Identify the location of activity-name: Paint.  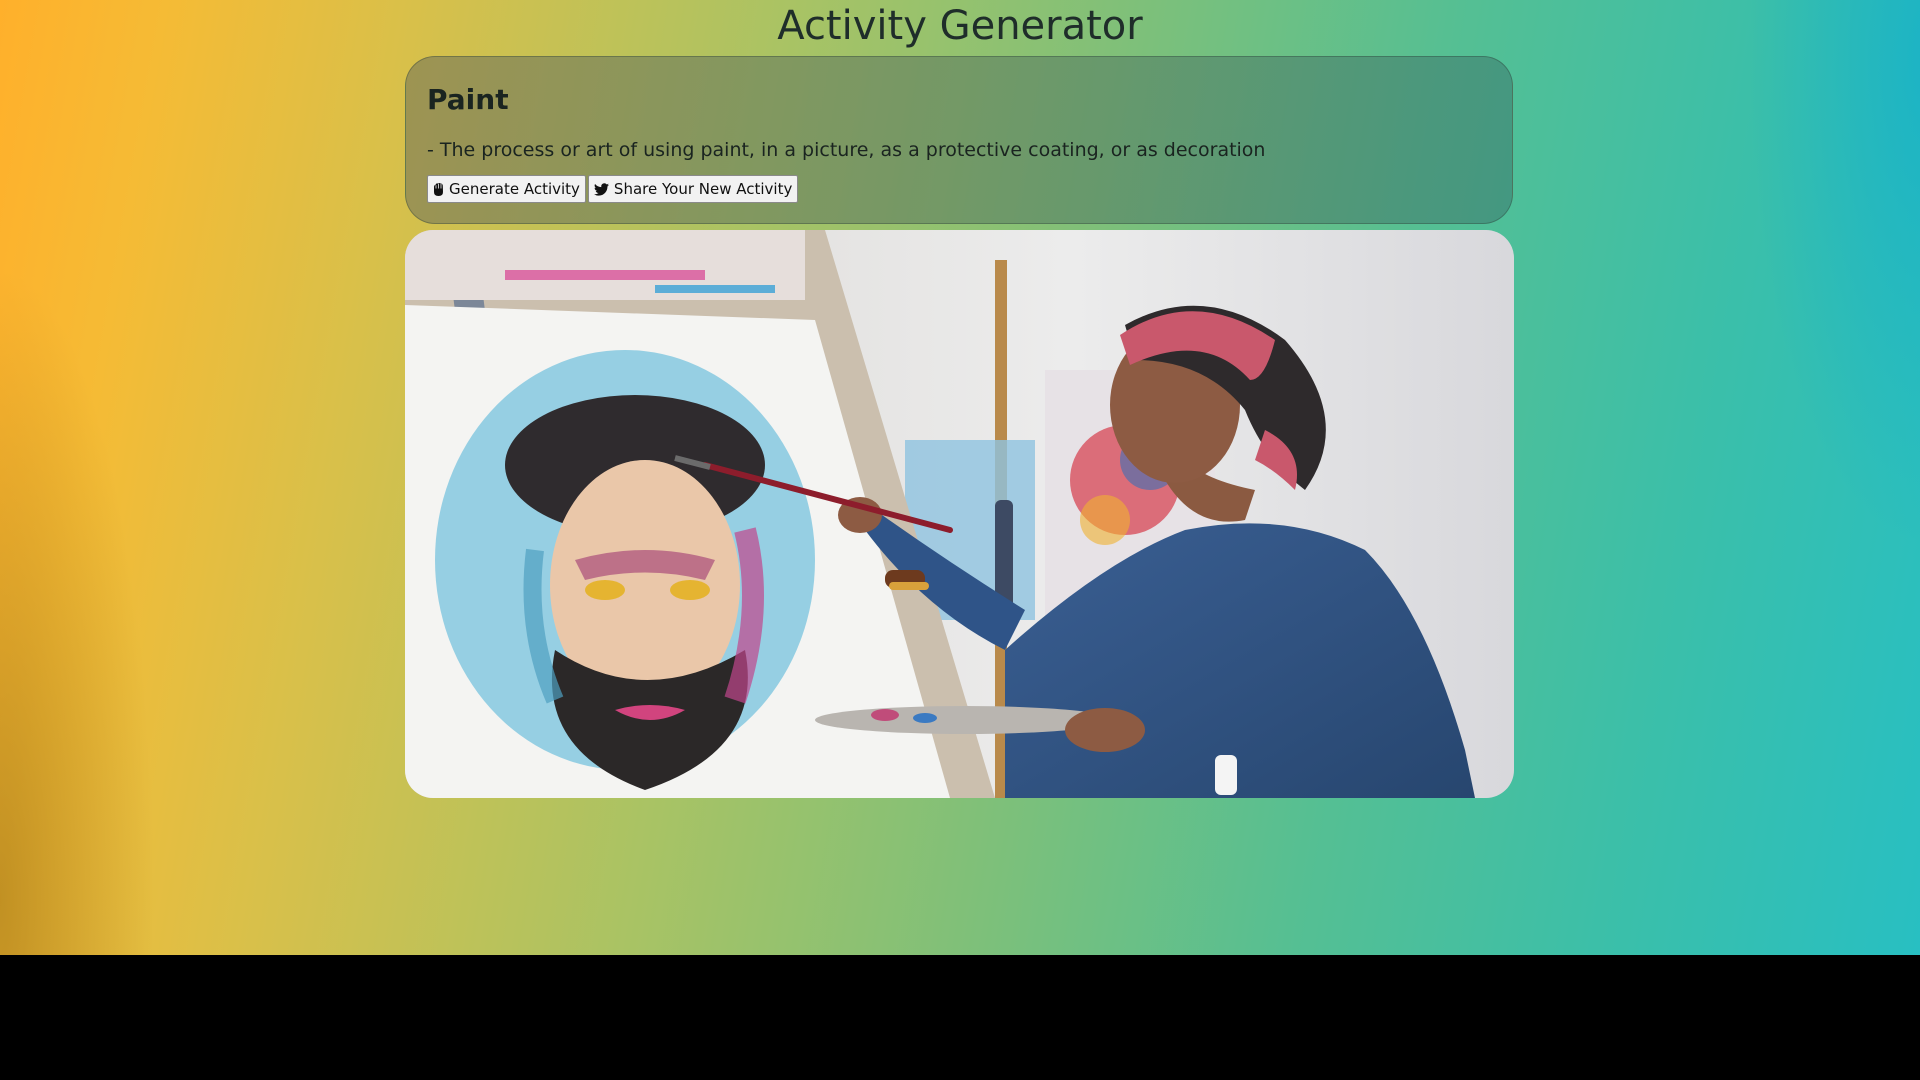
(468, 99).